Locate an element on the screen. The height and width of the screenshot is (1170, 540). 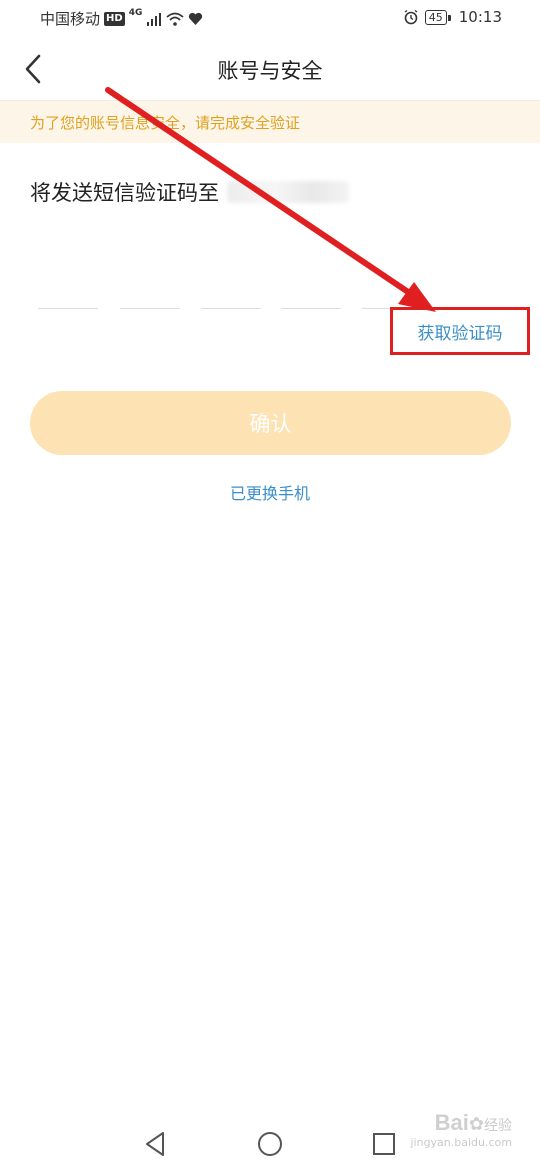
watermark-brand-cn: 经验 is located at coordinates (498, 1126).